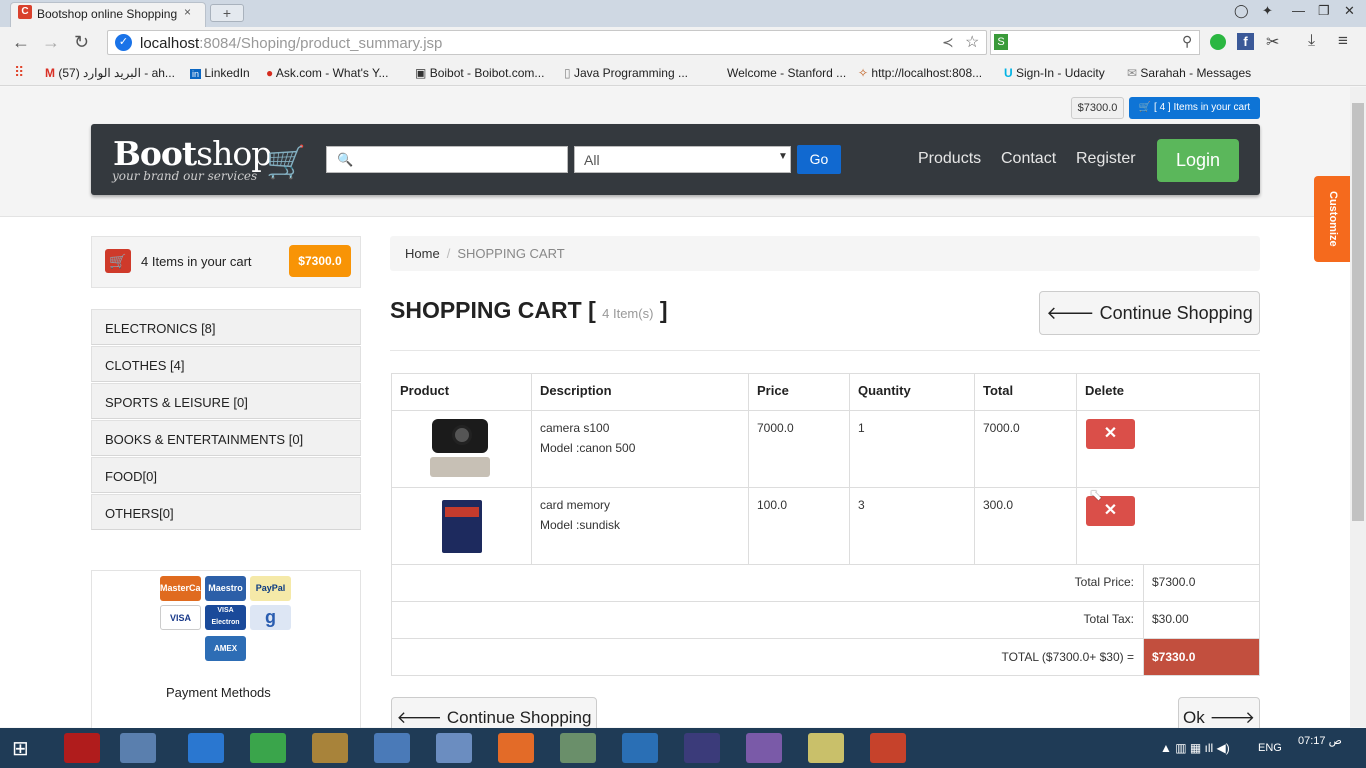  Describe the element at coordinates (123, 42) in the screenshot. I see `site-info-icon: ✓` at that location.